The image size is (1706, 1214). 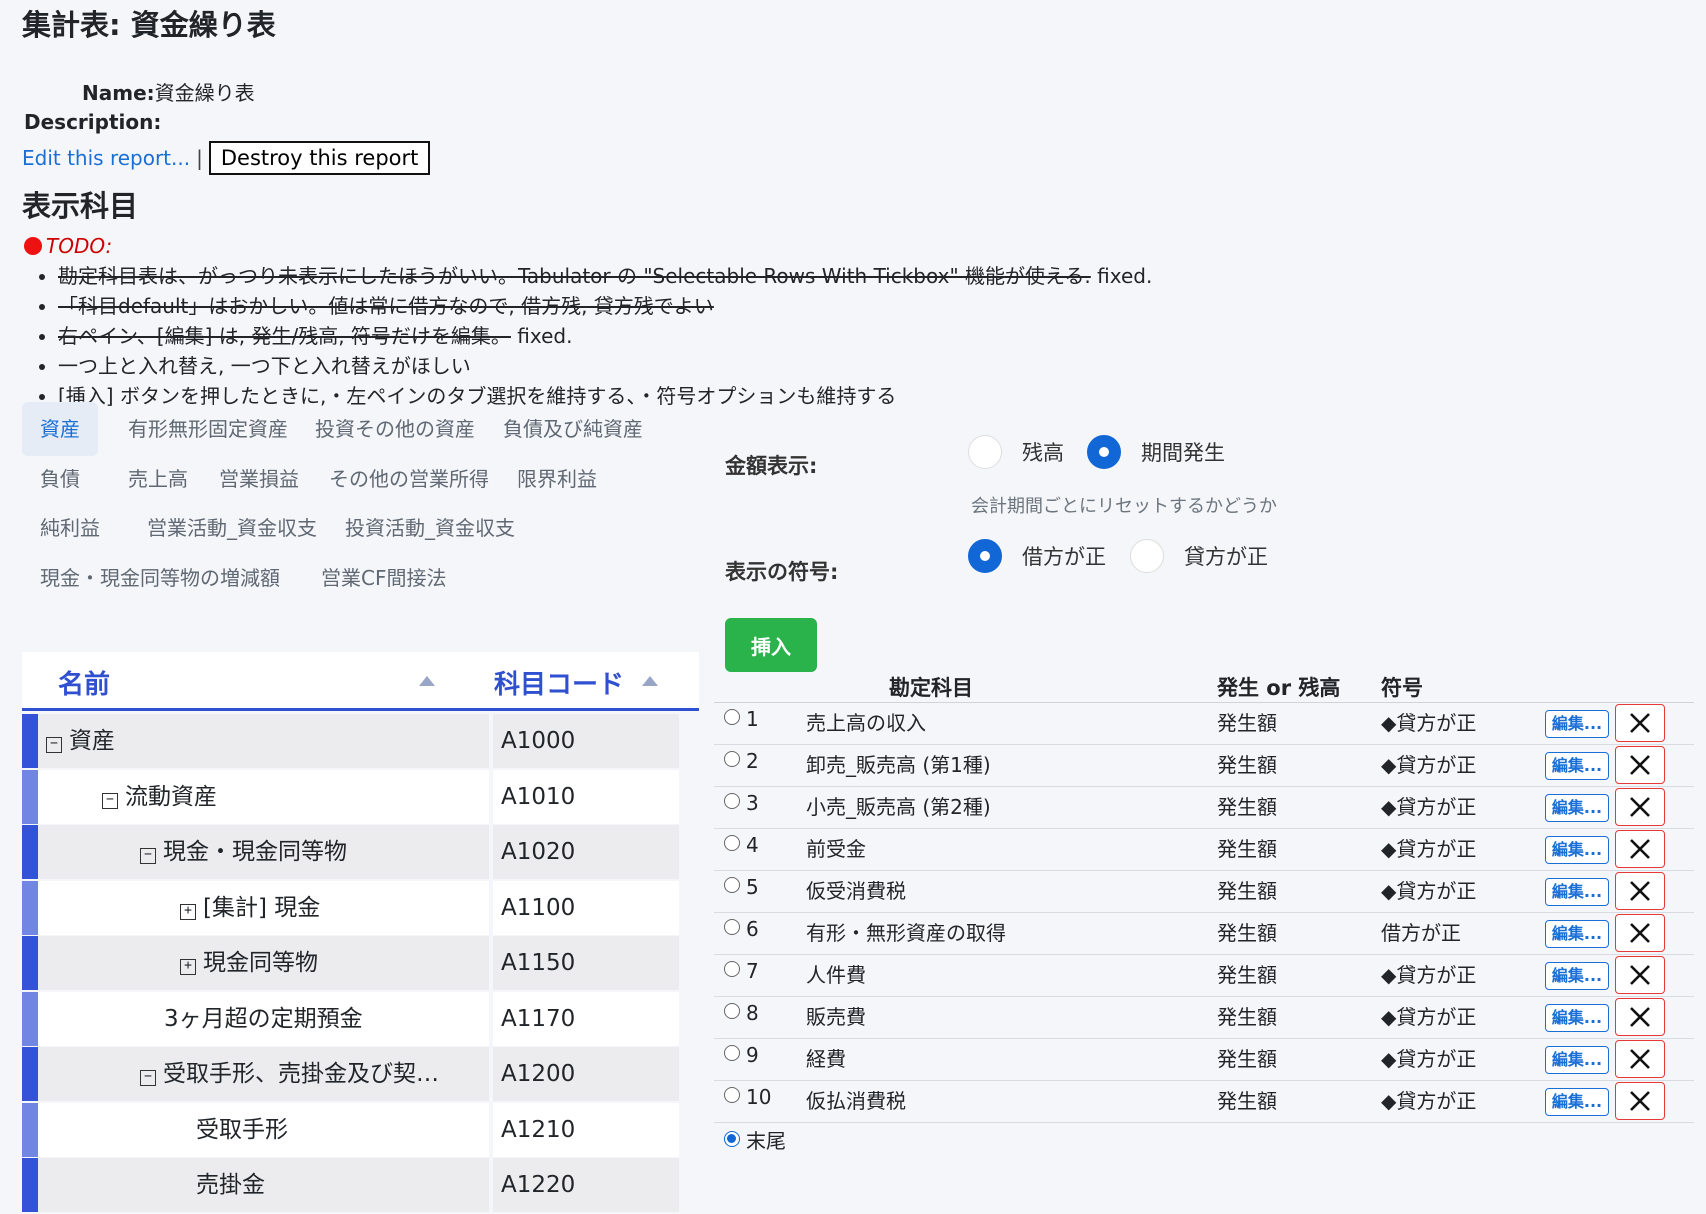 I want to click on tree-row: + 現金同等物 A1150, so click(x=350, y=964).